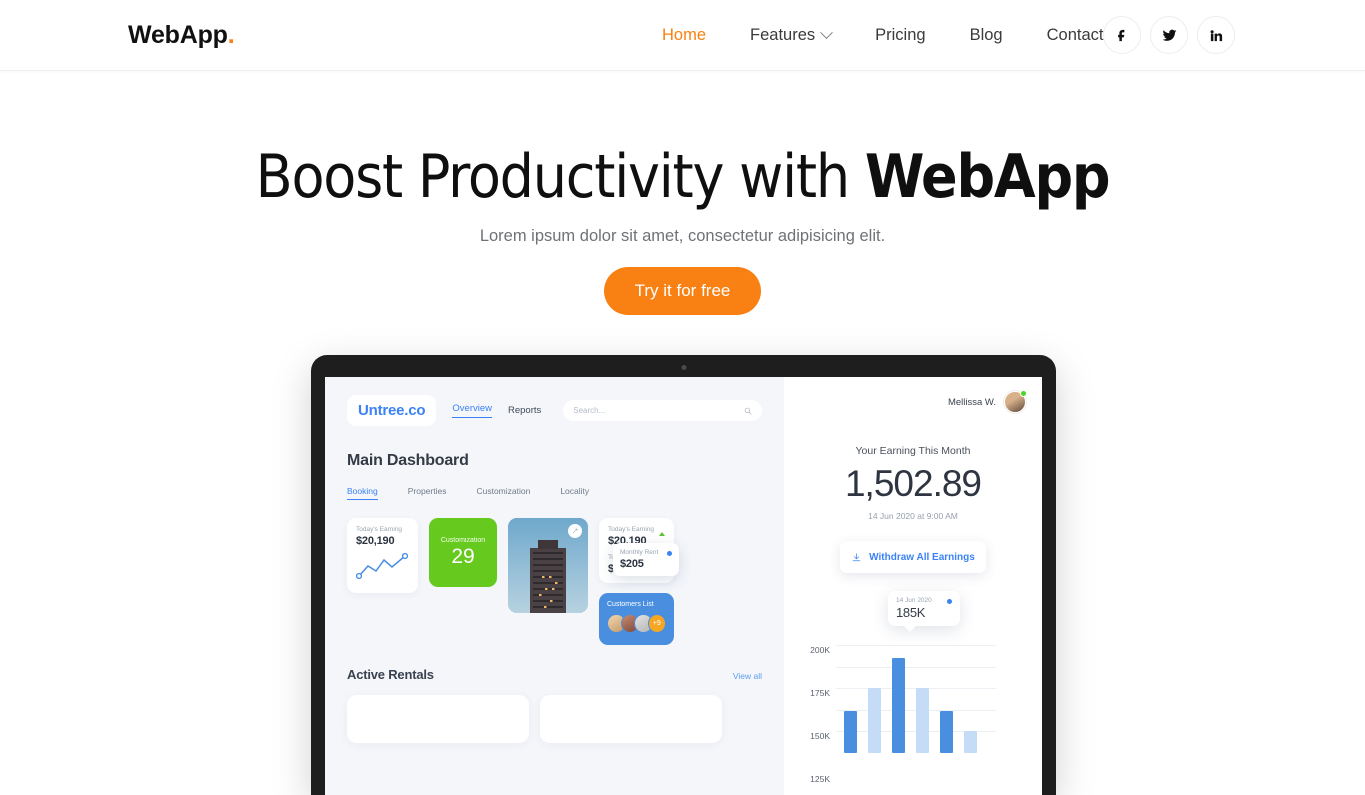 This screenshot has height=795, width=1365. What do you see at coordinates (662, 534) in the screenshot?
I see `trend-up-icon` at bounding box center [662, 534].